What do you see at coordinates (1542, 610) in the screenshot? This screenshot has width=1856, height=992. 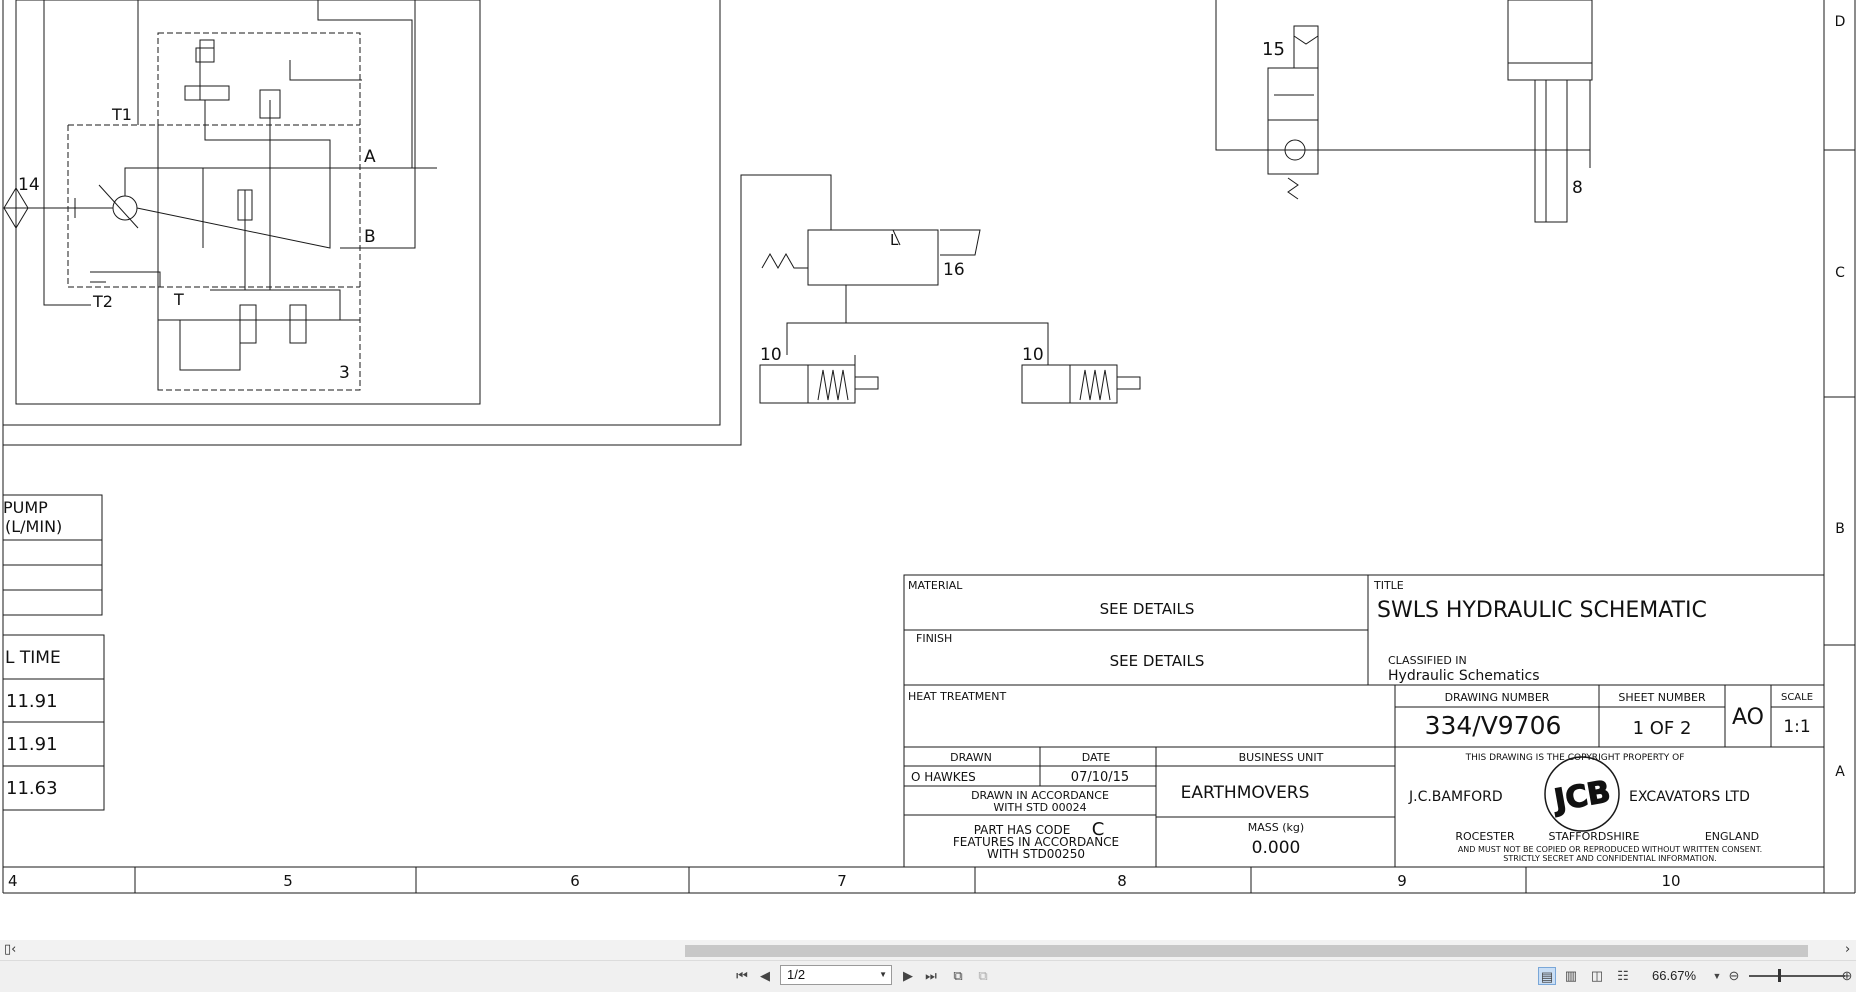 I see `title-value: SWLS HYDRAULIC SCHEMATIC` at bounding box center [1542, 610].